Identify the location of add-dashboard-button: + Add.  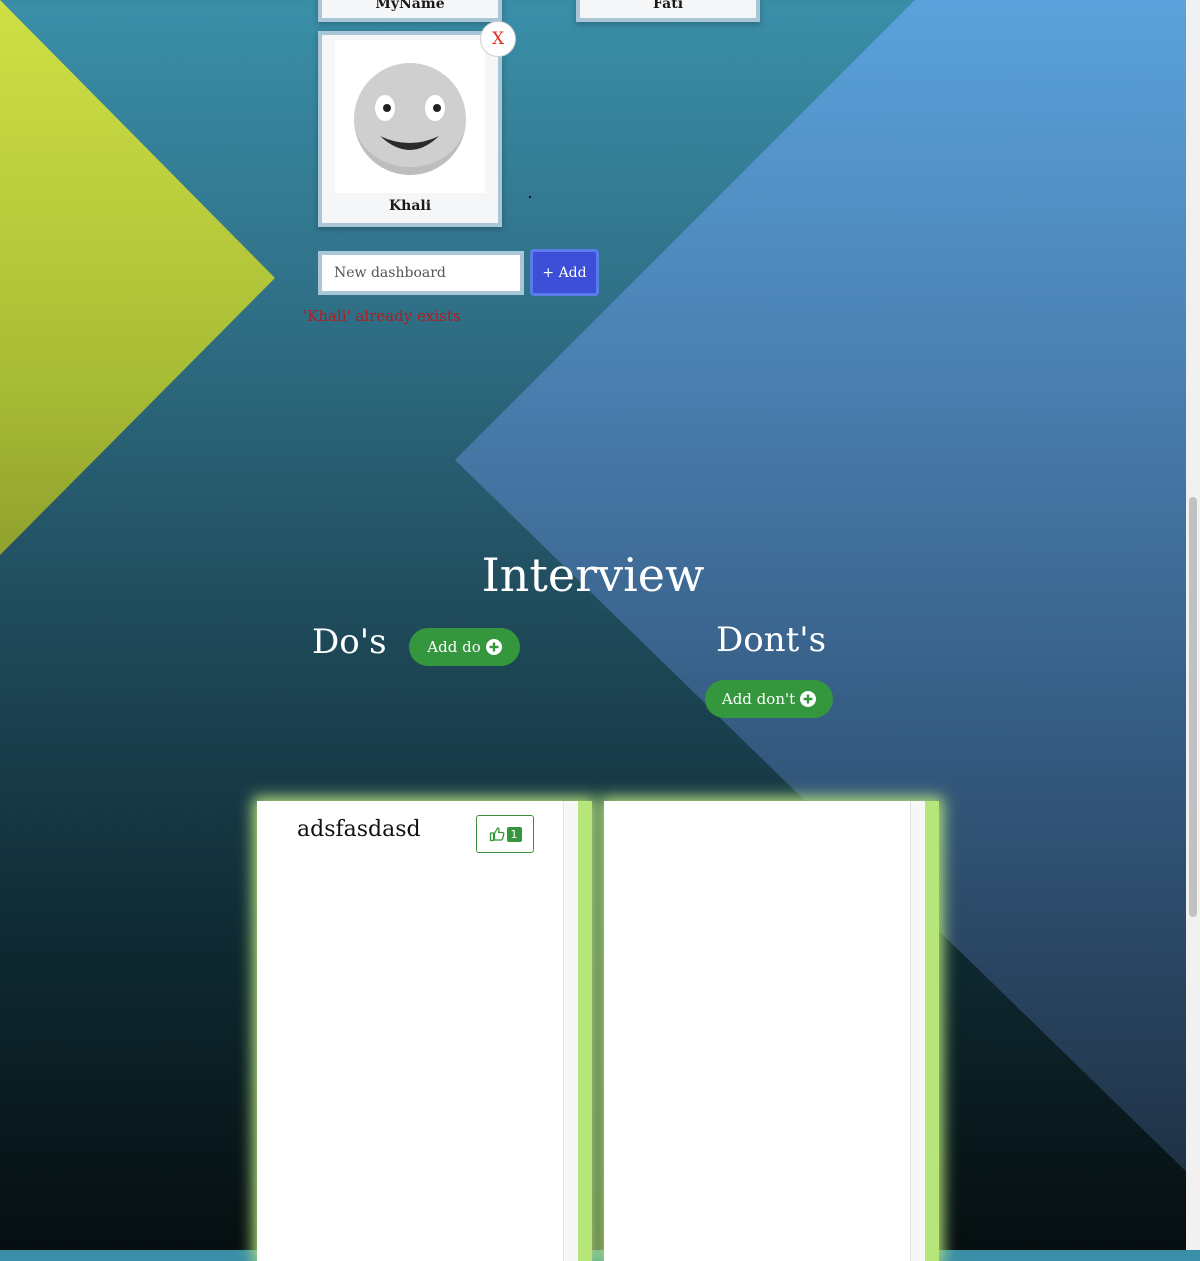
(564, 272).